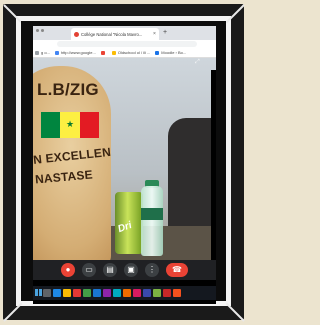 This screenshot has height=325, width=320. I want to click on address-bar, so click(124, 44).